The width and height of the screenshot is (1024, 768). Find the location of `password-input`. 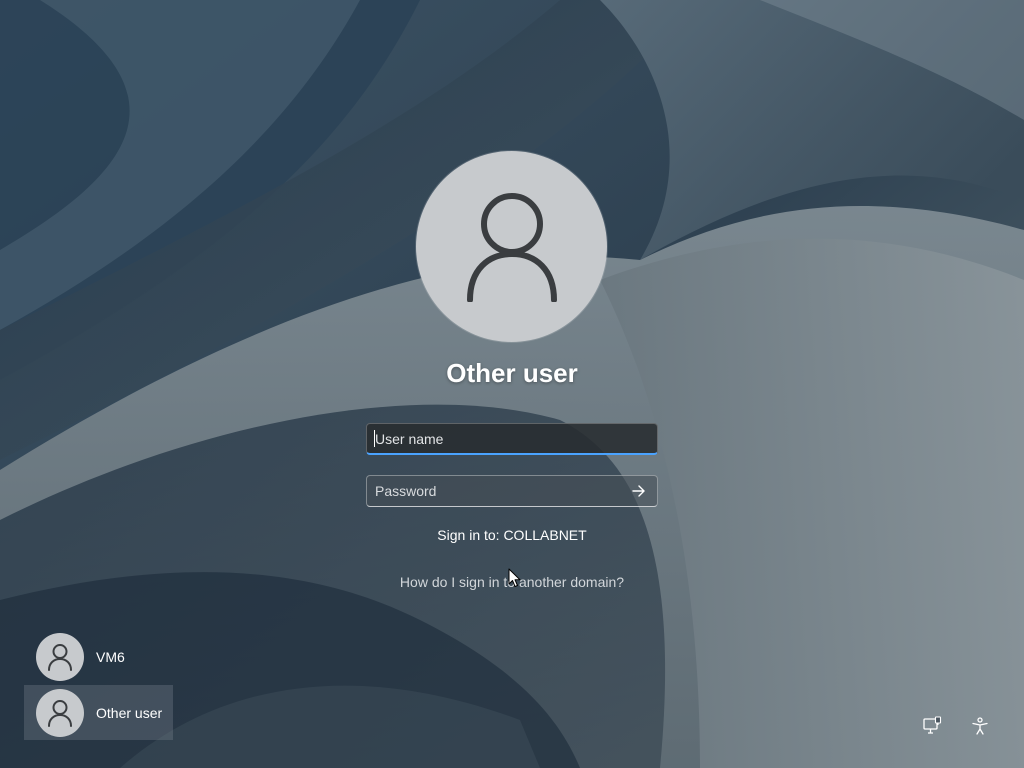

password-input is located at coordinates (512, 491).